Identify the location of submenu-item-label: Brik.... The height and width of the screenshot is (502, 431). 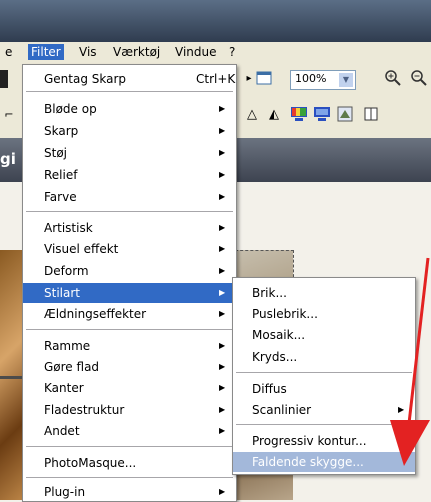
(269, 293).